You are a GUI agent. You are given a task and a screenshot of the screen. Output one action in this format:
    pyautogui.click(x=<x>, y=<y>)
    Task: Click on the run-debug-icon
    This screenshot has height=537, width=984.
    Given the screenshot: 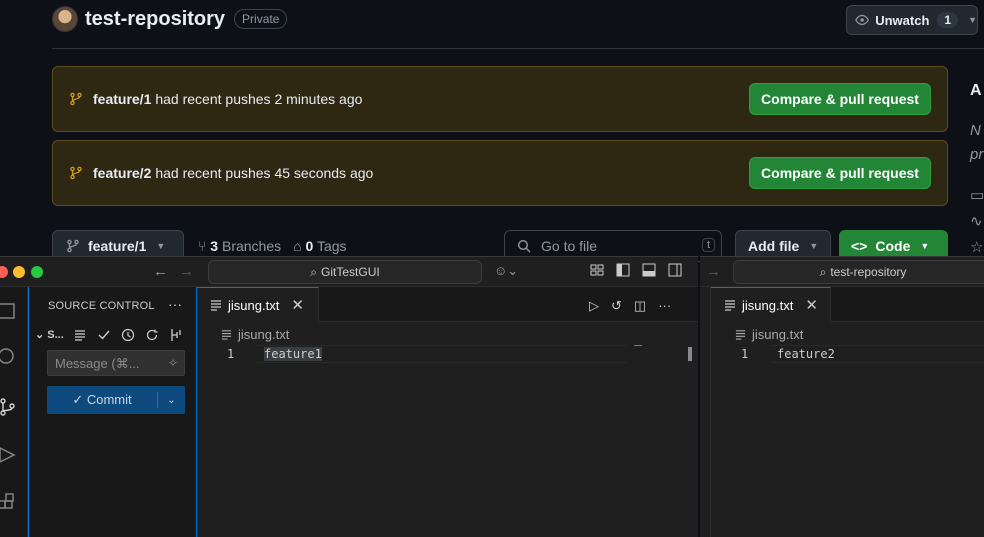 What is the action you would take?
    pyautogui.click(x=10, y=455)
    